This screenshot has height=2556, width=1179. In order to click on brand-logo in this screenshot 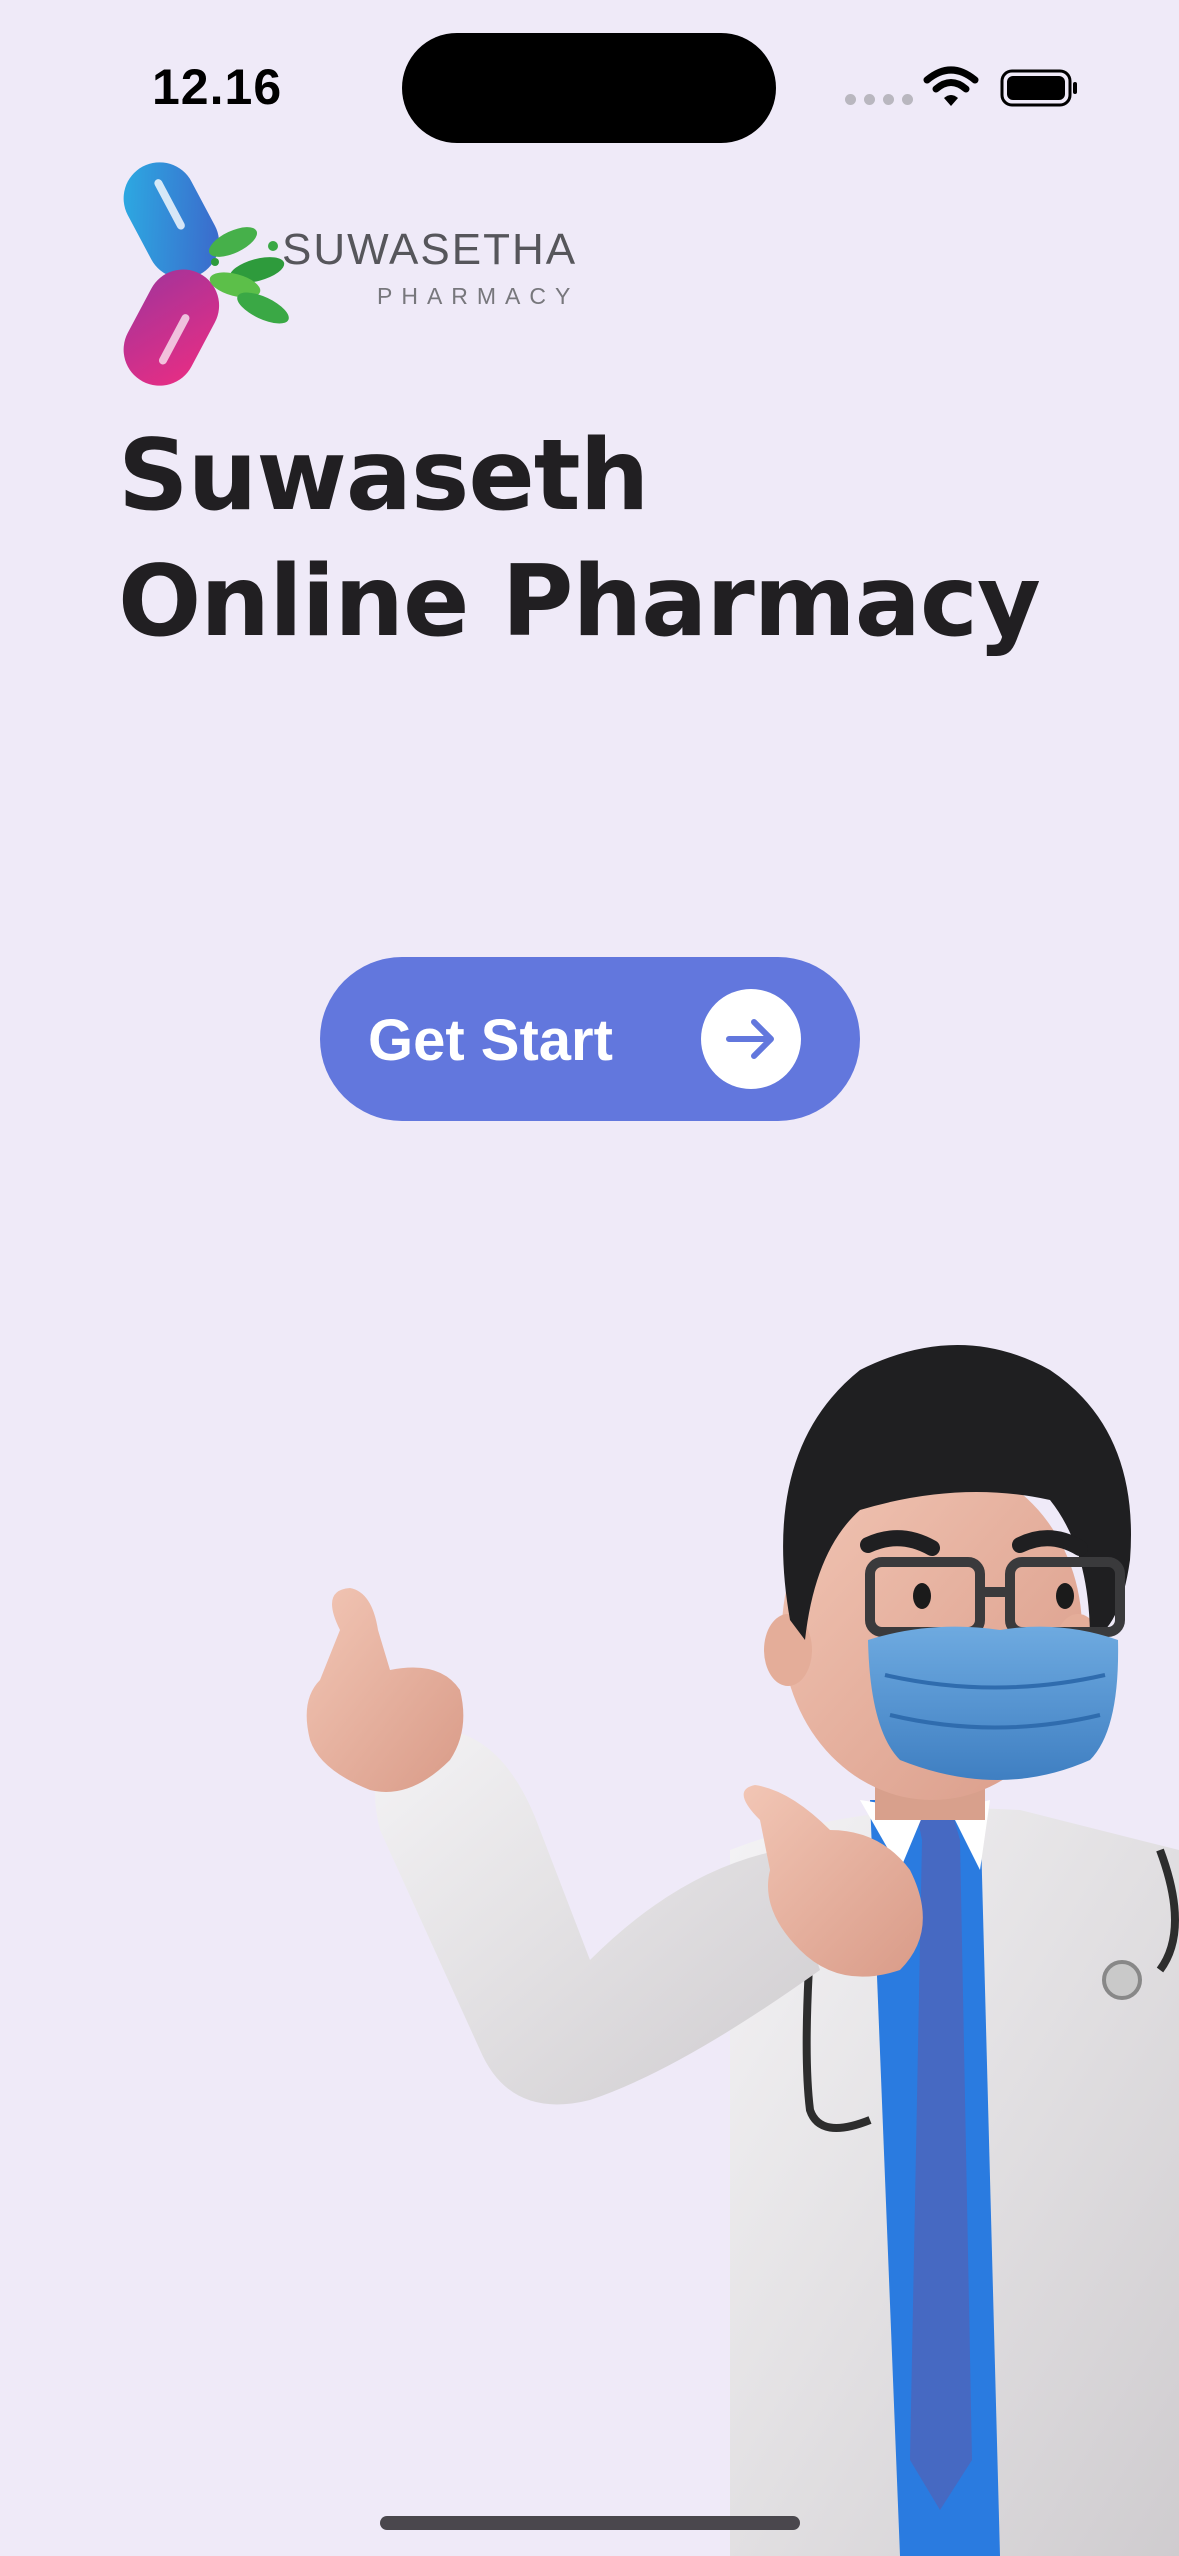, I will do `click(350, 275)`.